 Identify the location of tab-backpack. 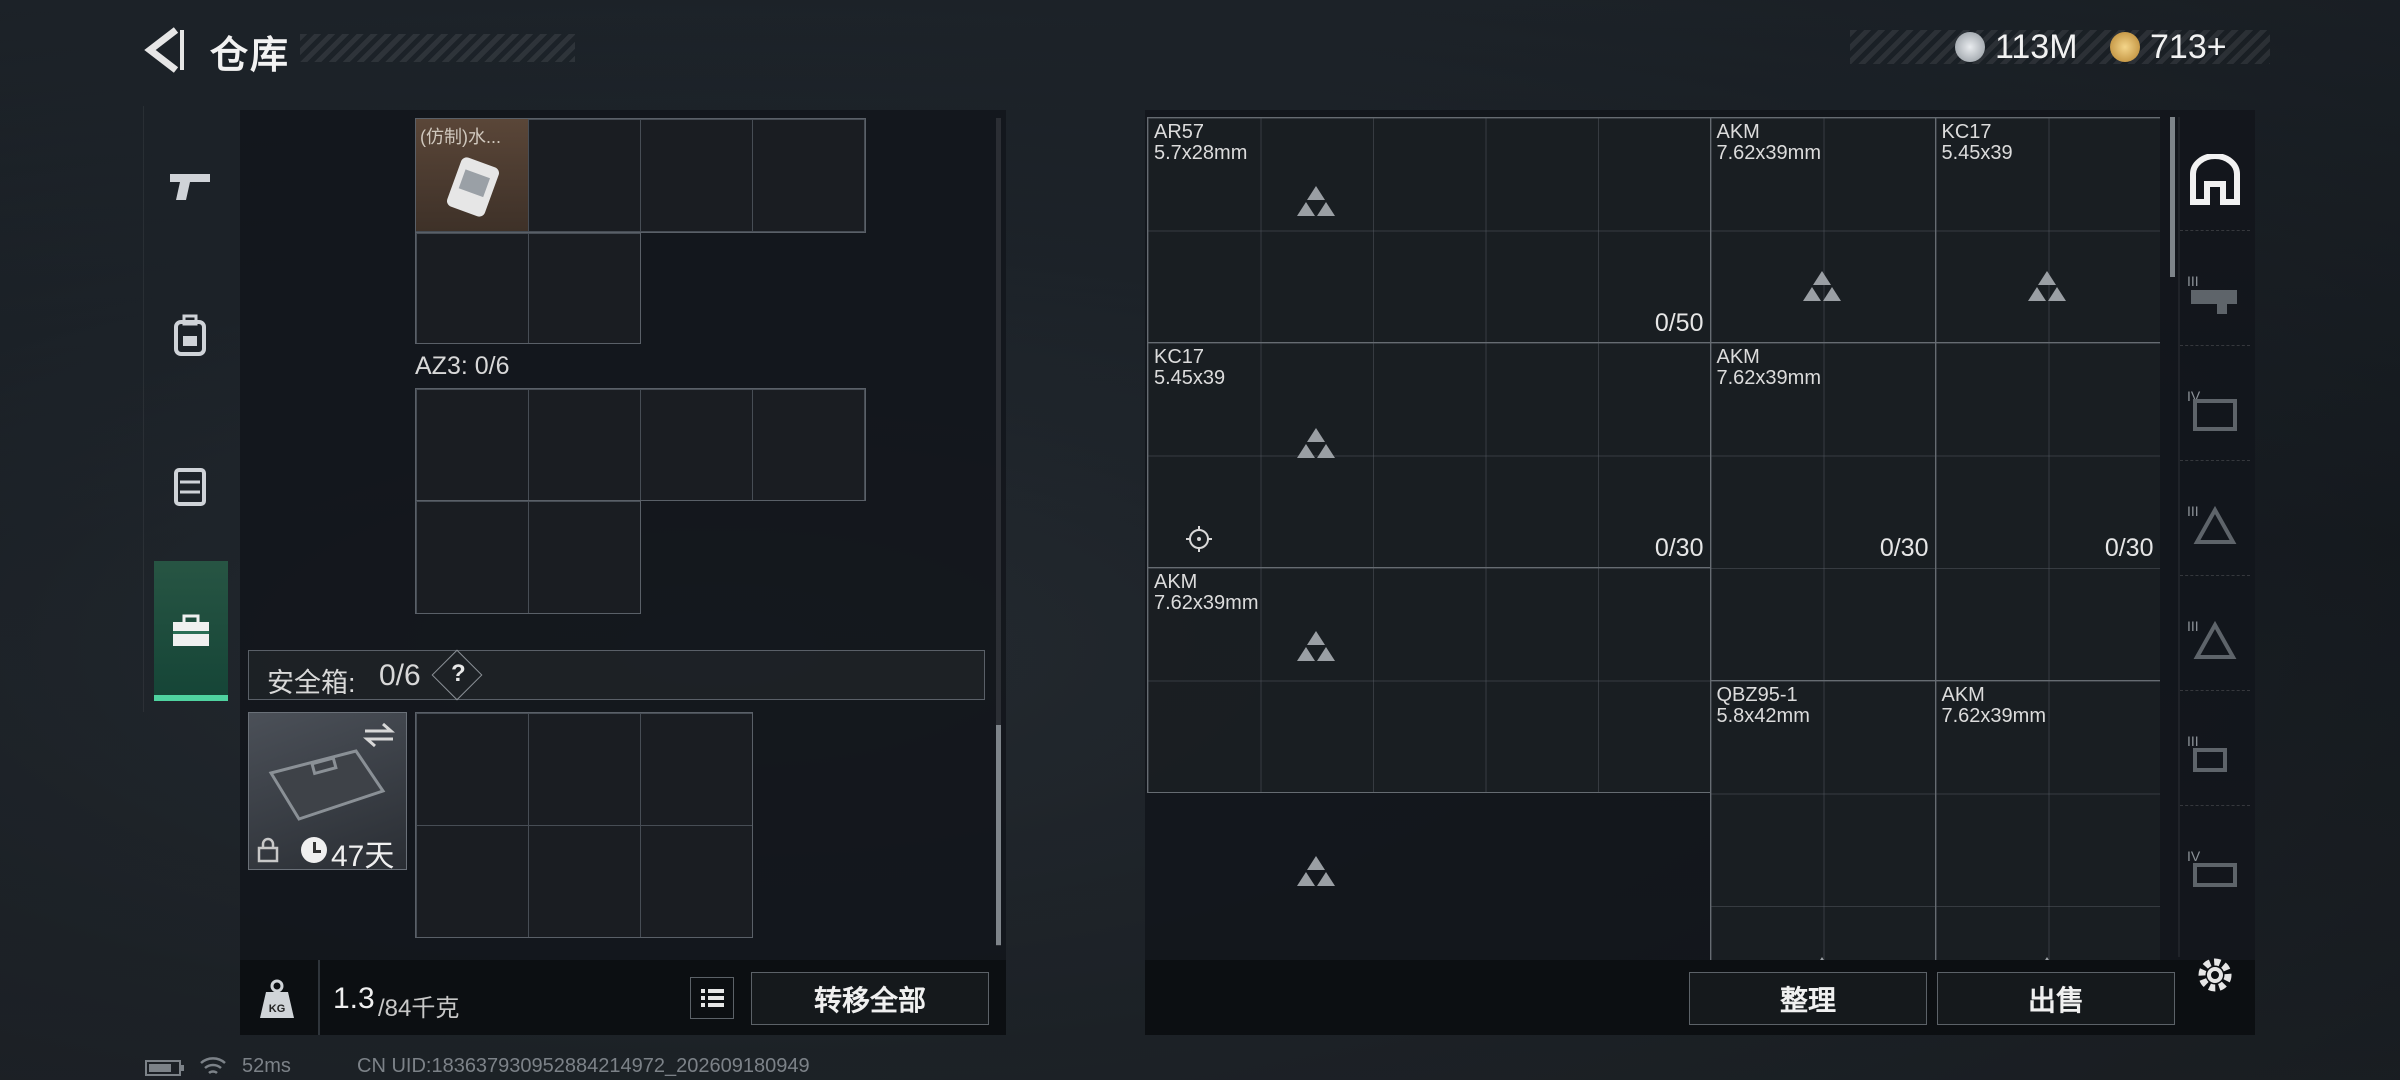
(190, 336).